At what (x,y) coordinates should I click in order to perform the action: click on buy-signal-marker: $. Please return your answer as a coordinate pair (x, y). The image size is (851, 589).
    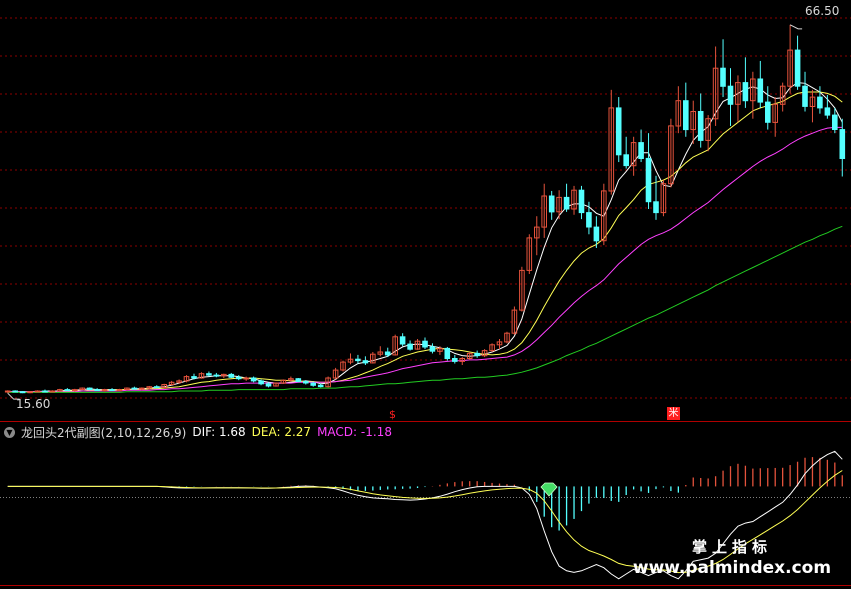
    Looking at the image, I should click on (392, 414).